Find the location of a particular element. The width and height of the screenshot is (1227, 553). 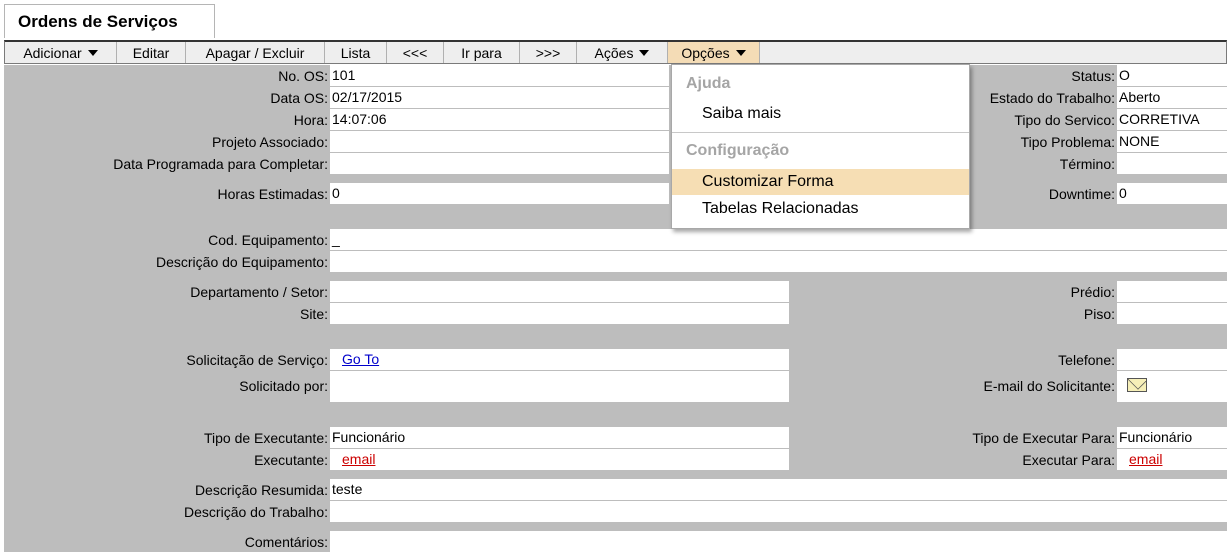

menu-opcoes-label: Opções is located at coordinates (705, 52).